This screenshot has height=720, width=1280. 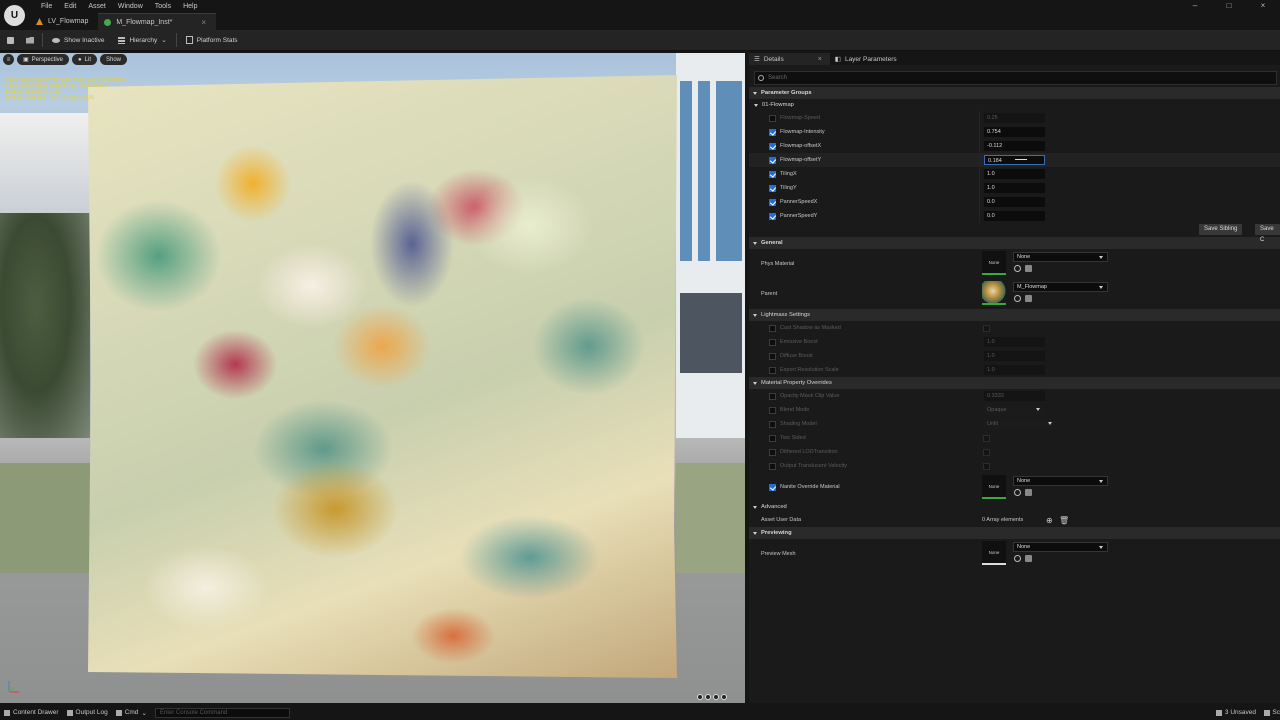 What do you see at coordinates (1060, 257) in the screenshot?
I see `phys-material-dropdown: None` at bounding box center [1060, 257].